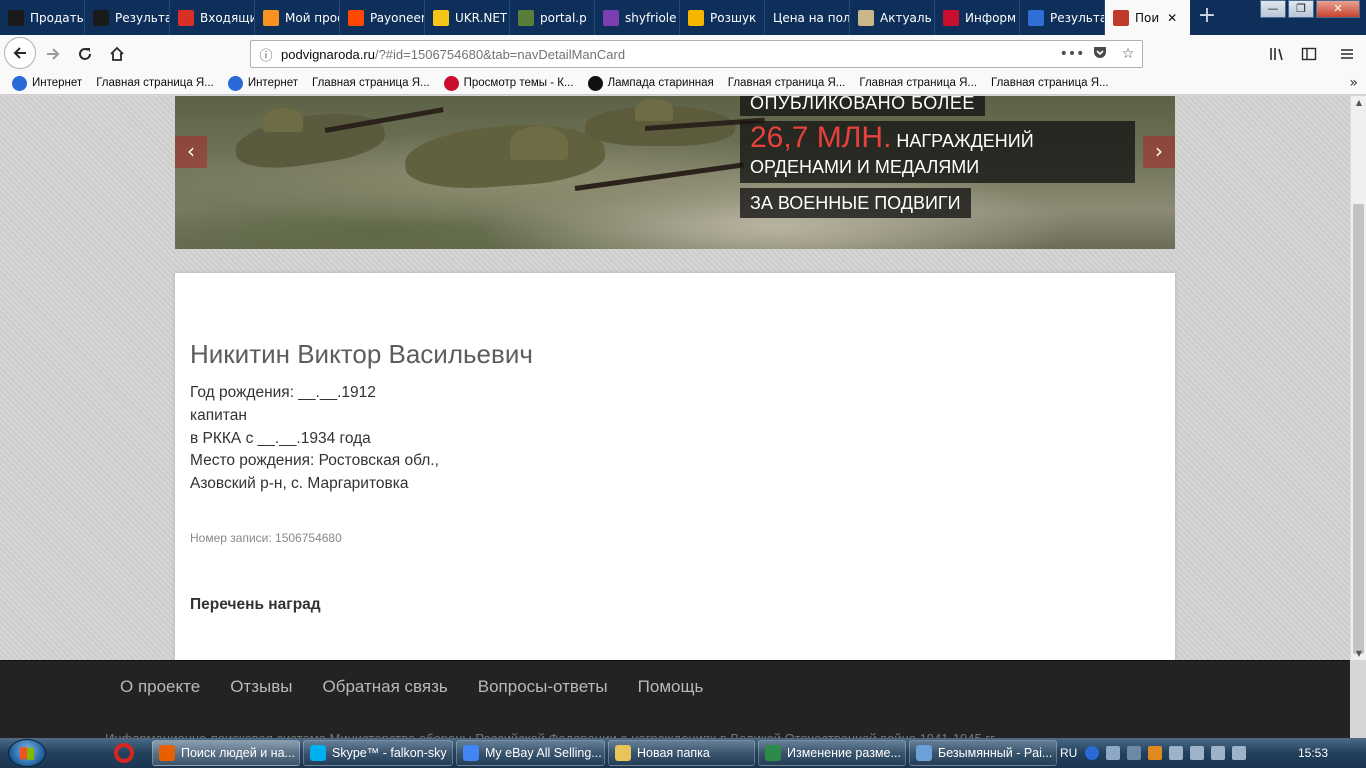 The height and width of the screenshot is (768, 1366). I want to click on bookmarks-overflow-icon: », so click(1353, 83).